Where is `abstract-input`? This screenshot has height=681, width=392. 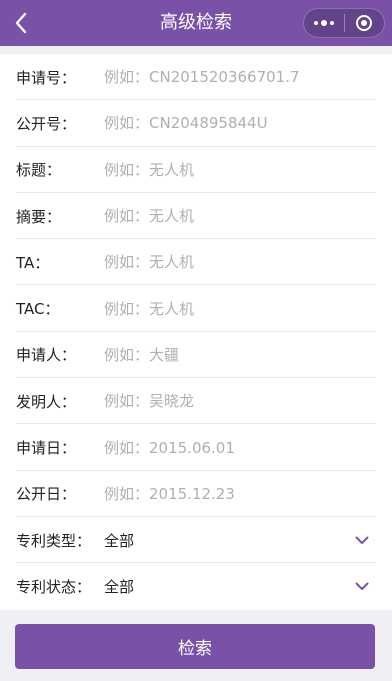
abstract-input is located at coordinates (248, 216).